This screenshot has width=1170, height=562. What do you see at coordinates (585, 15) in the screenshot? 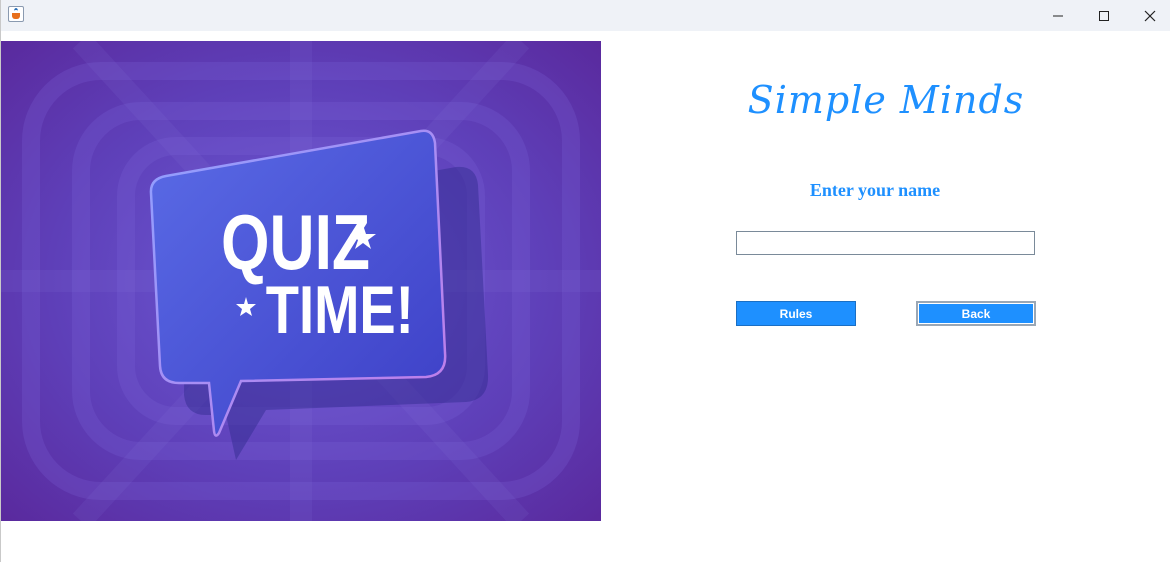
I see `title-bar` at bounding box center [585, 15].